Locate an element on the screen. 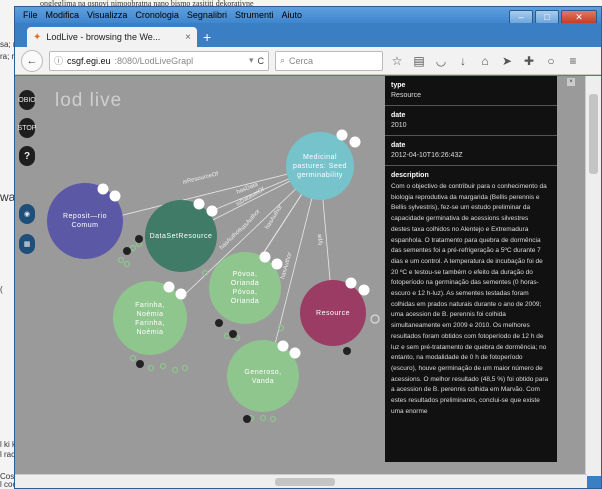  dropdown-icon: ▾ is located at coordinates (251, 60).